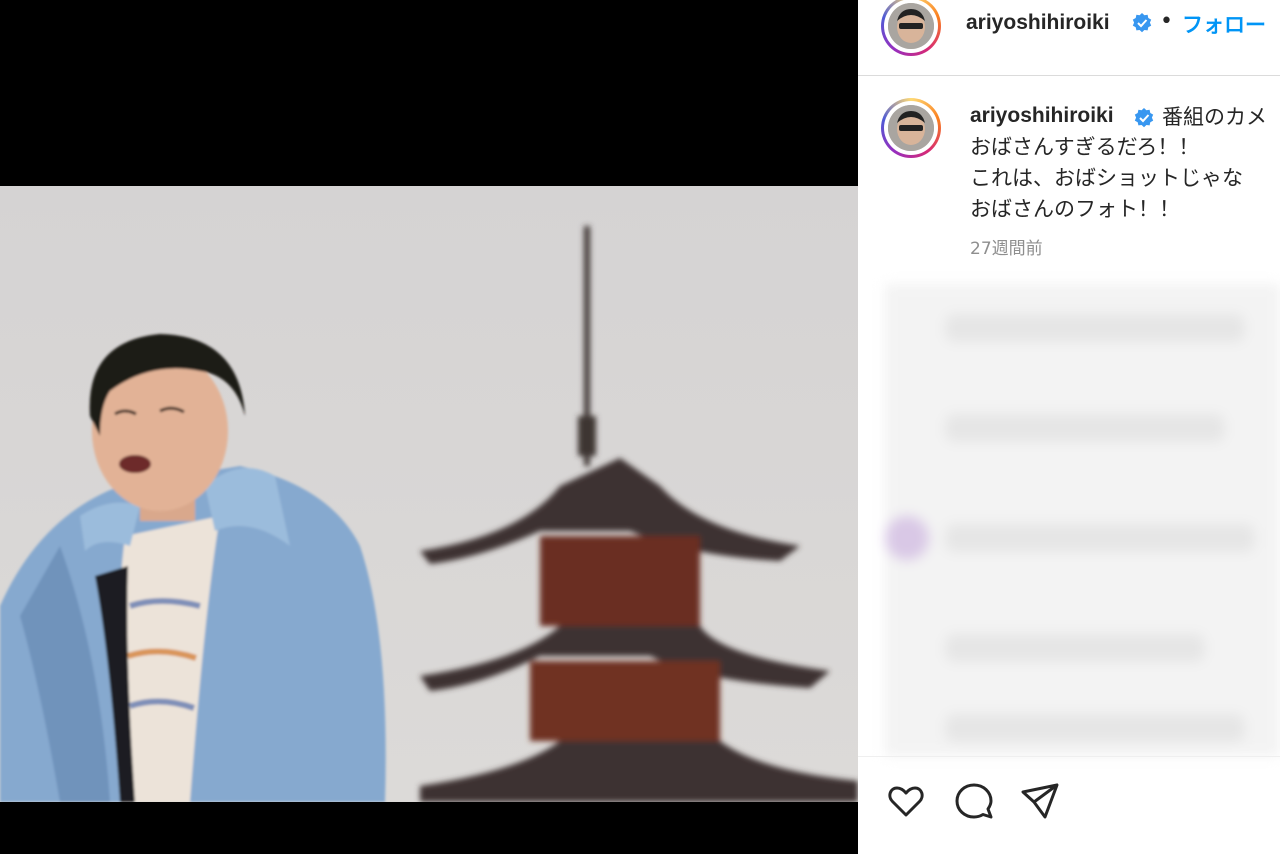  Describe the element at coordinates (1075, 209) in the screenshot. I see `caption-text-line: おばさんのフォト！！` at that location.